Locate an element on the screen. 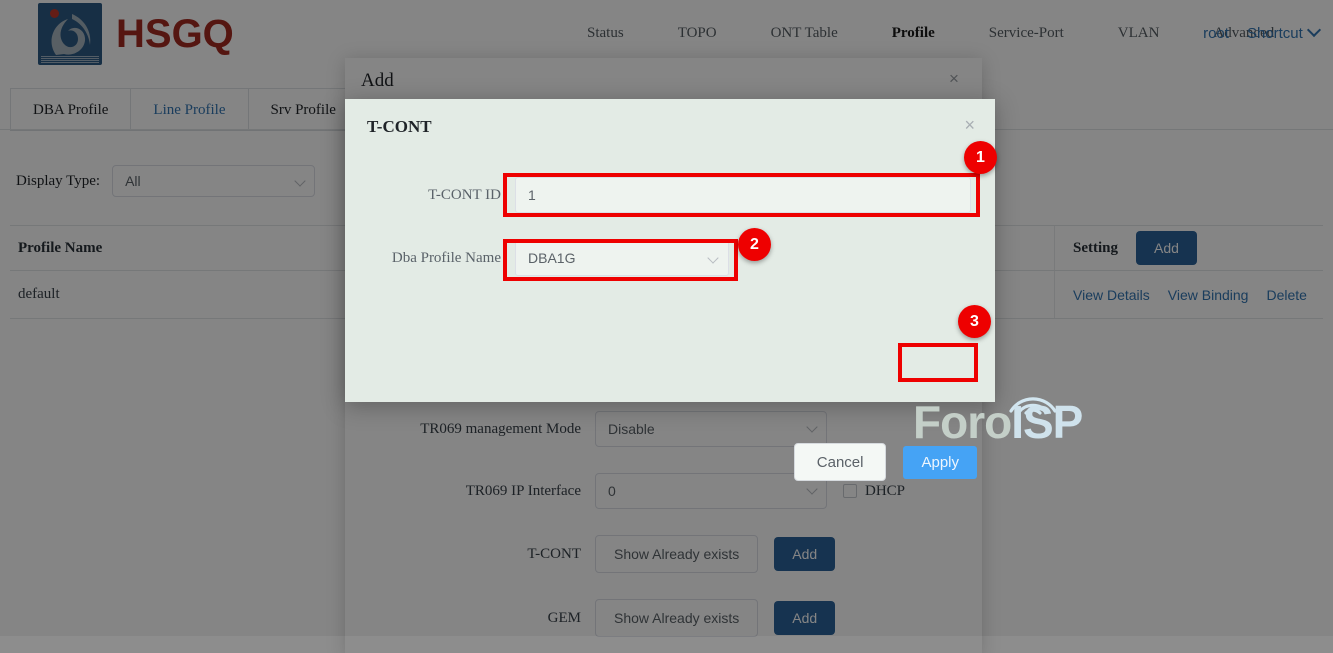 This screenshot has width=1333, height=653. step-badge-1: 1 is located at coordinates (980, 157).